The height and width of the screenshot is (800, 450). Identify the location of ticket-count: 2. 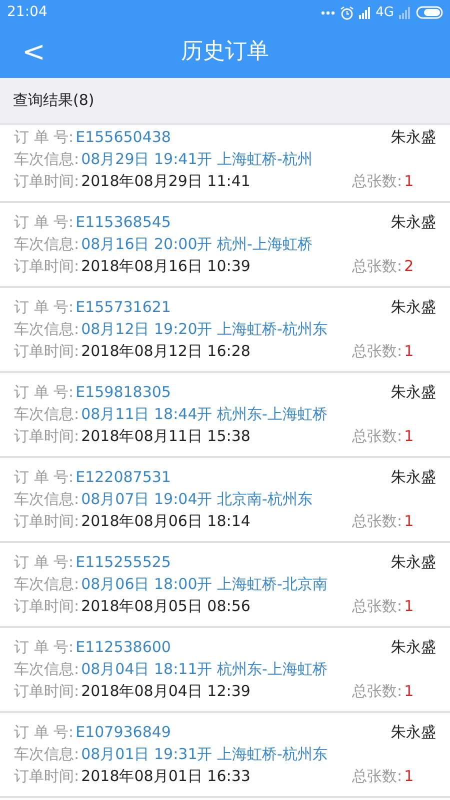
(409, 266).